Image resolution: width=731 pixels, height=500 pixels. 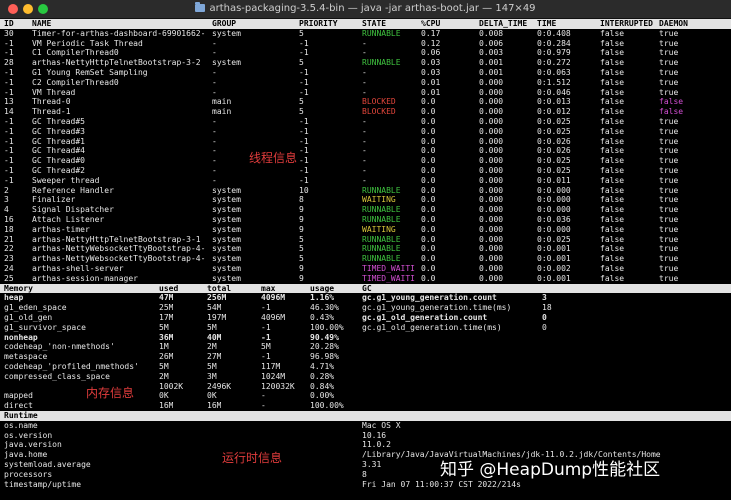 What do you see at coordinates (9, 33) in the screenshot?
I see `thread-cell: 30` at bounding box center [9, 33].